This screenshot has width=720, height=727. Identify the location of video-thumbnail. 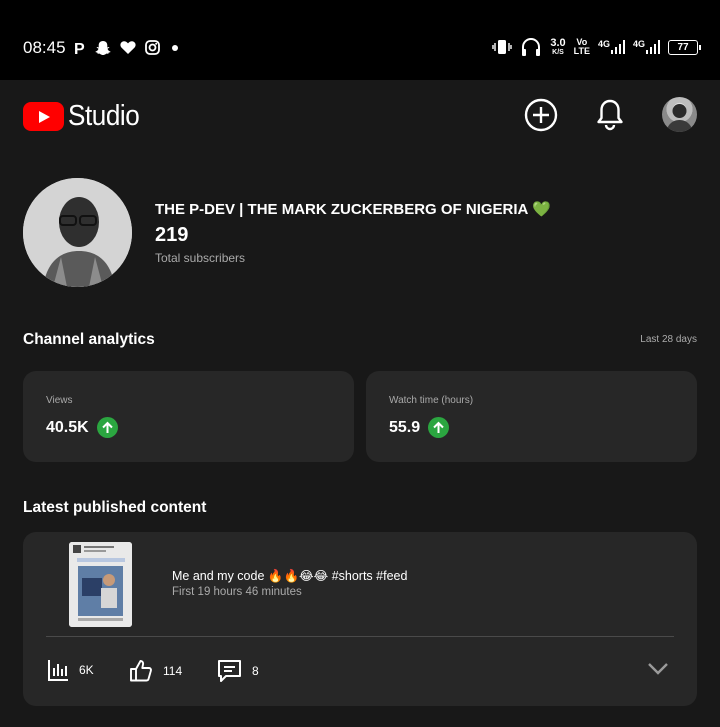
(100, 584).